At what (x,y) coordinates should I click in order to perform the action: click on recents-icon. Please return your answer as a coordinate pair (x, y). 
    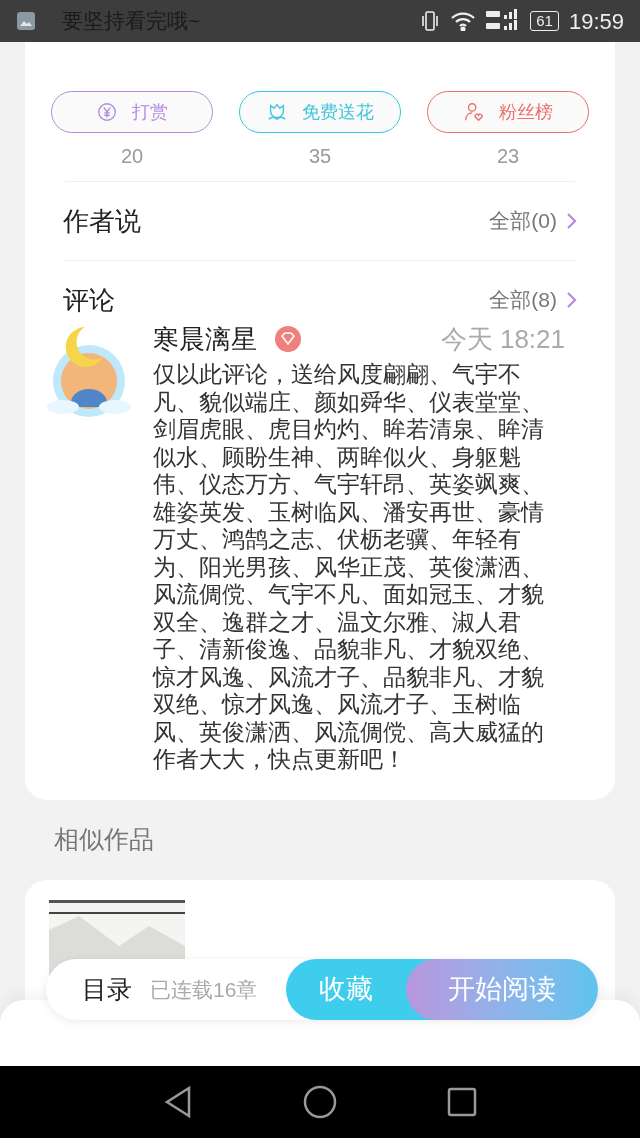
    Looking at the image, I should click on (462, 1102).